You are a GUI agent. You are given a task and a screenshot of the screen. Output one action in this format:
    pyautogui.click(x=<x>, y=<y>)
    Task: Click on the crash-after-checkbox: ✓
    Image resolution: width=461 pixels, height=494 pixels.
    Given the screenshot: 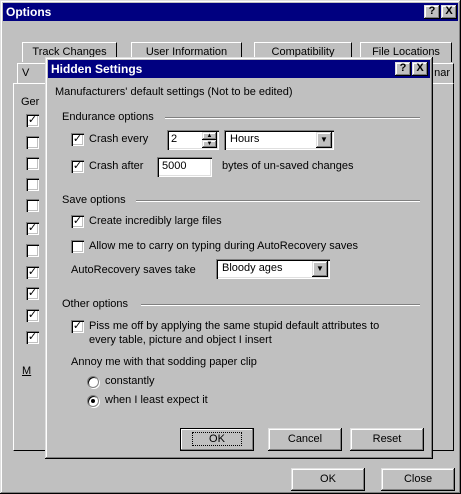 What is the action you would take?
    pyautogui.click(x=77, y=166)
    